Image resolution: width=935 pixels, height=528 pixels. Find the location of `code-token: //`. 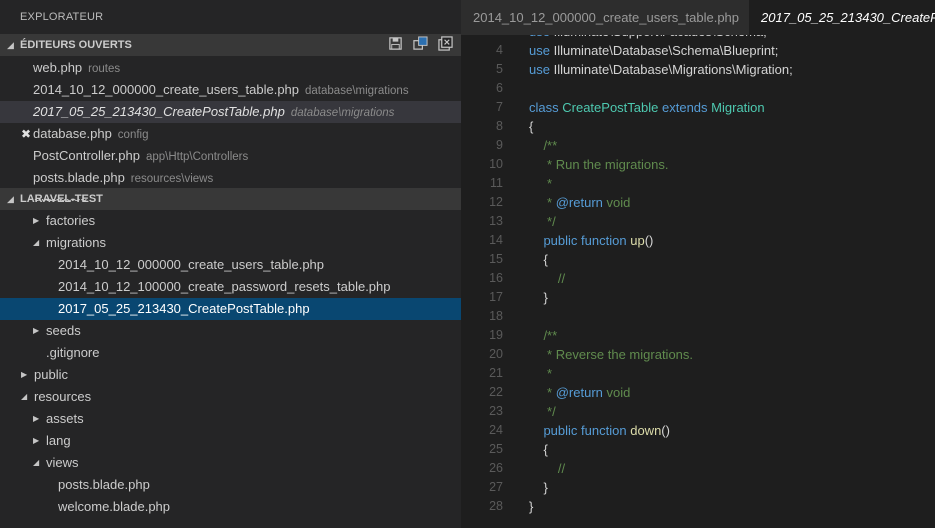

code-token: // is located at coordinates (547, 468).